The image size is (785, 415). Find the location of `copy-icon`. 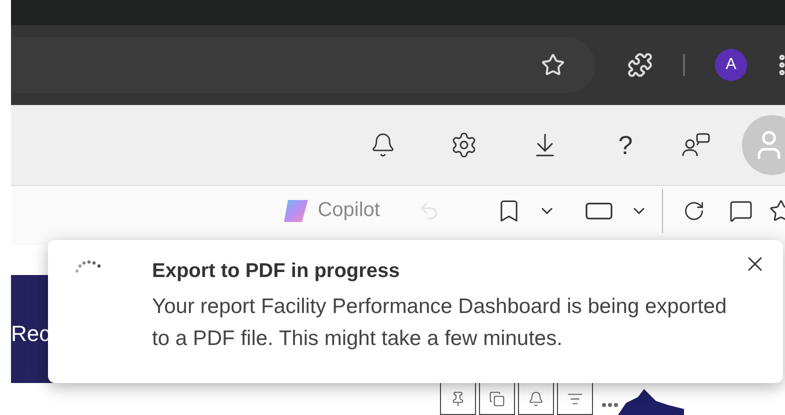

copy-icon is located at coordinates (497, 399).